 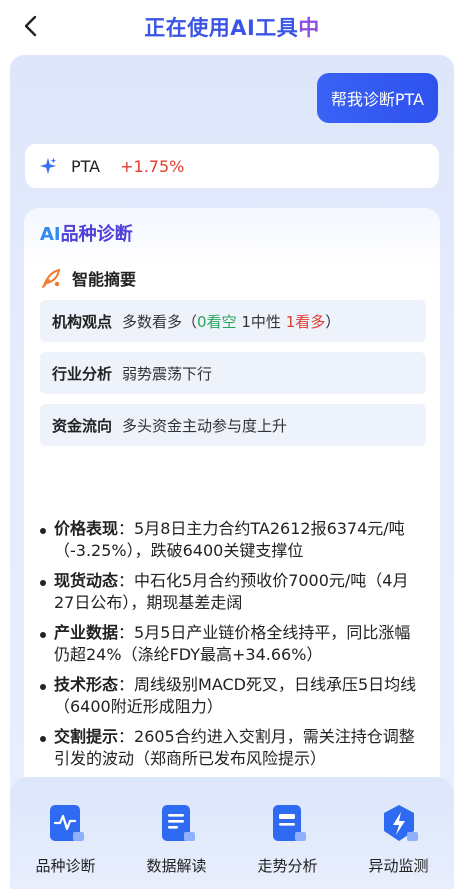 I want to click on info-row-key: 资金流向, so click(x=82, y=425).